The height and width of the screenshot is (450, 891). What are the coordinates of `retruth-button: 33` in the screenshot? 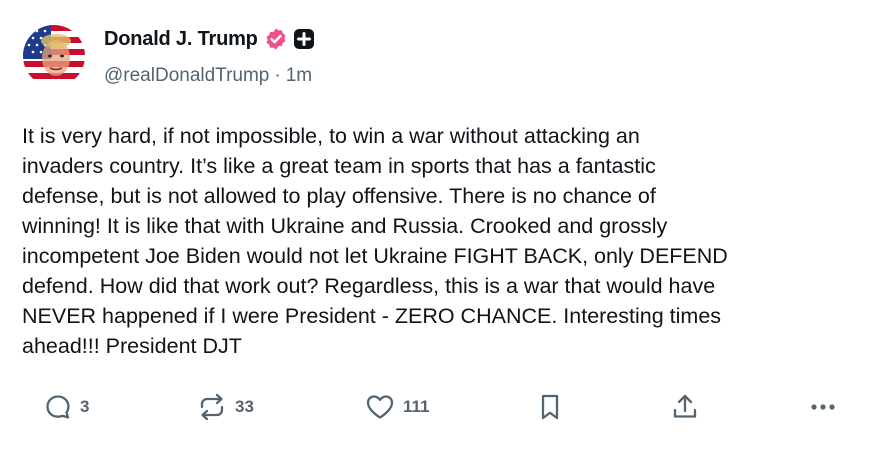 It's located at (225, 407).